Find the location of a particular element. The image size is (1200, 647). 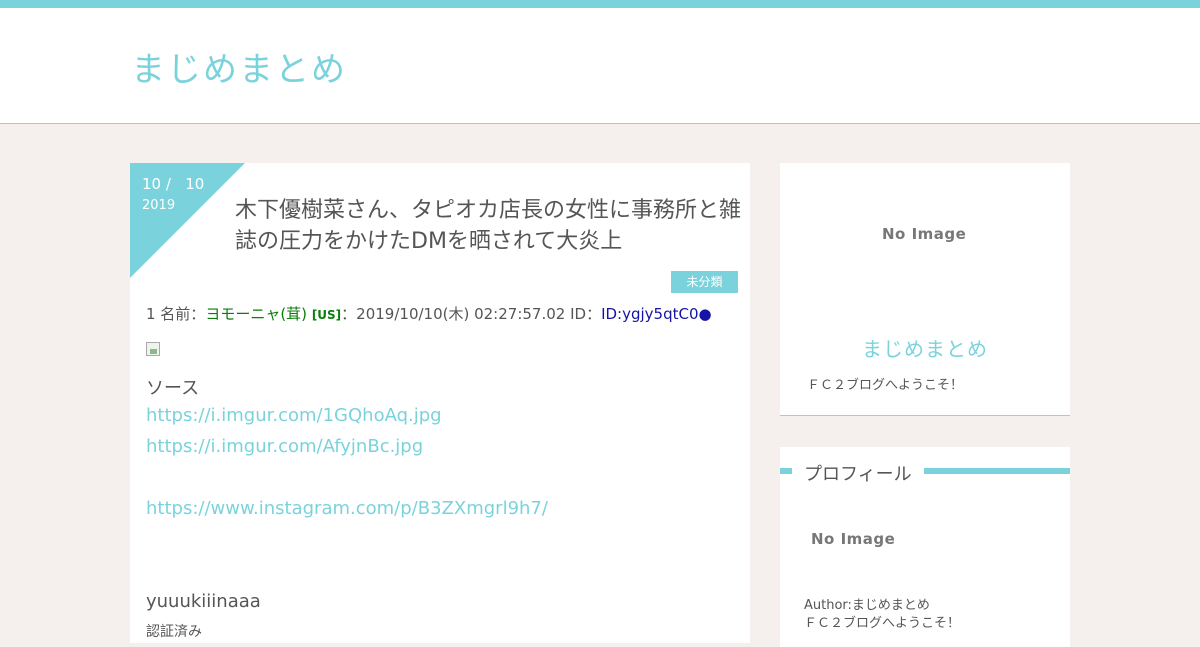

site-title-link: まじめまとめ is located at coordinates (239, 66).